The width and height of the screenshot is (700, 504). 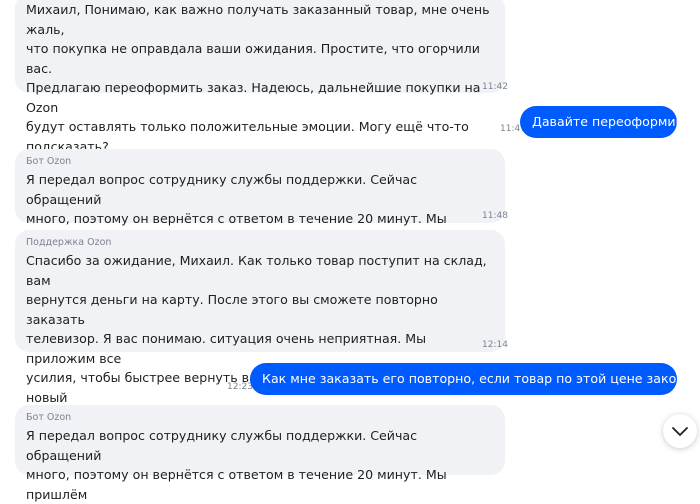 What do you see at coordinates (240, 387) in the screenshot?
I see `message-time: 12:23` at bounding box center [240, 387].